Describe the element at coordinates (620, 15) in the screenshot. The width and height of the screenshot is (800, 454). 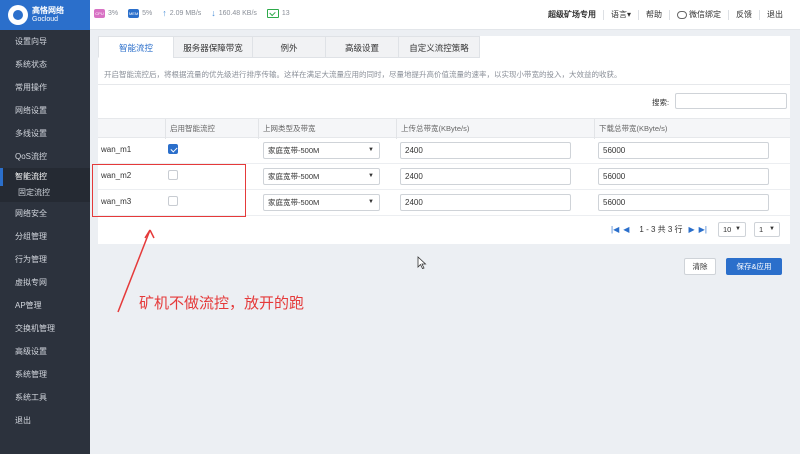
I see `language-dropdown: 语言▾` at that location.